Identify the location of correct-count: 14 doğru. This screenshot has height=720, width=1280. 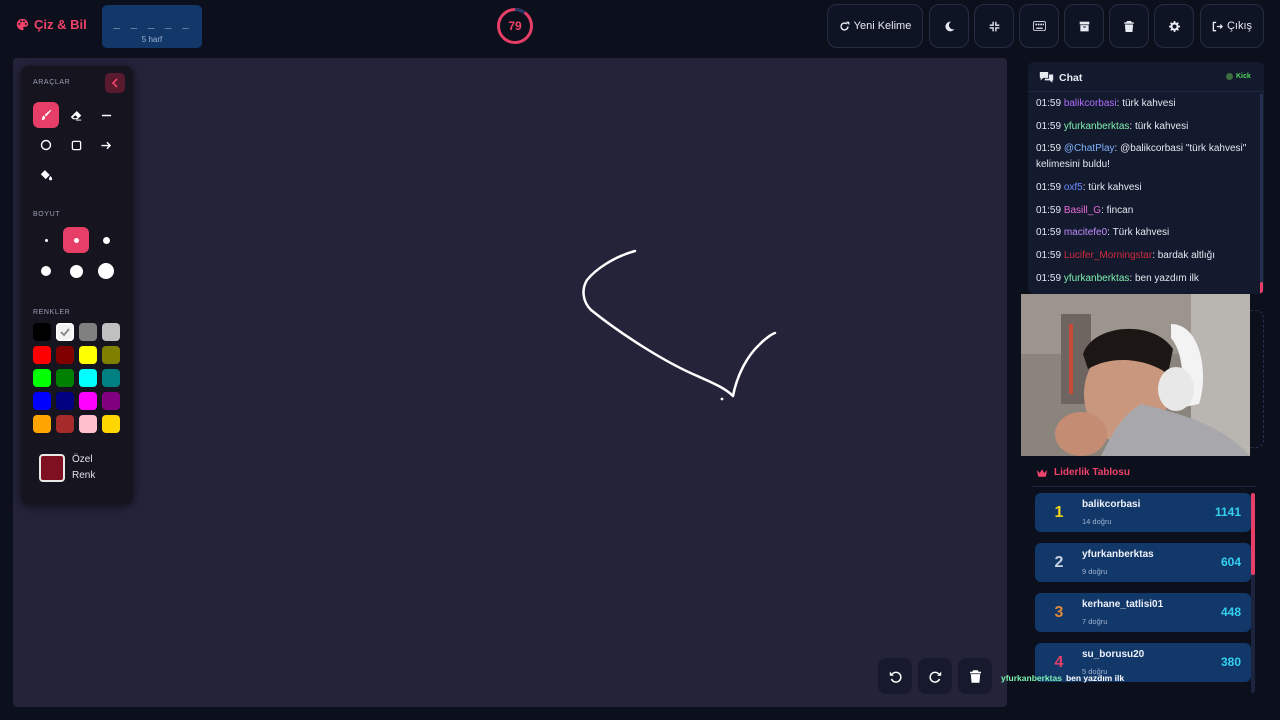
(1097, 521).